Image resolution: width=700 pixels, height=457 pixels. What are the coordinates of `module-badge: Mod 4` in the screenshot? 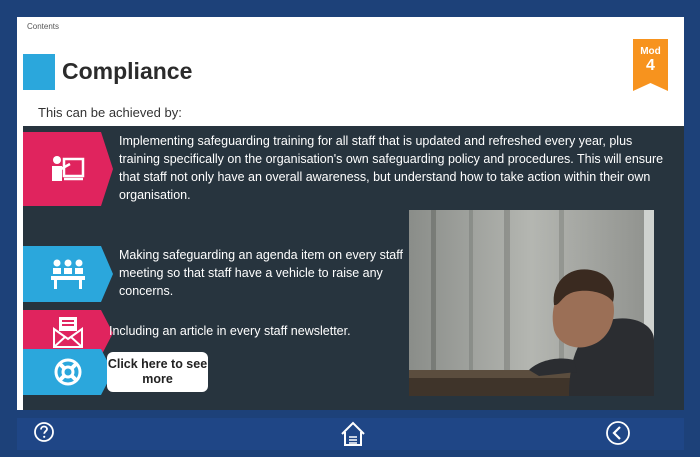 It's located at (650, 65).